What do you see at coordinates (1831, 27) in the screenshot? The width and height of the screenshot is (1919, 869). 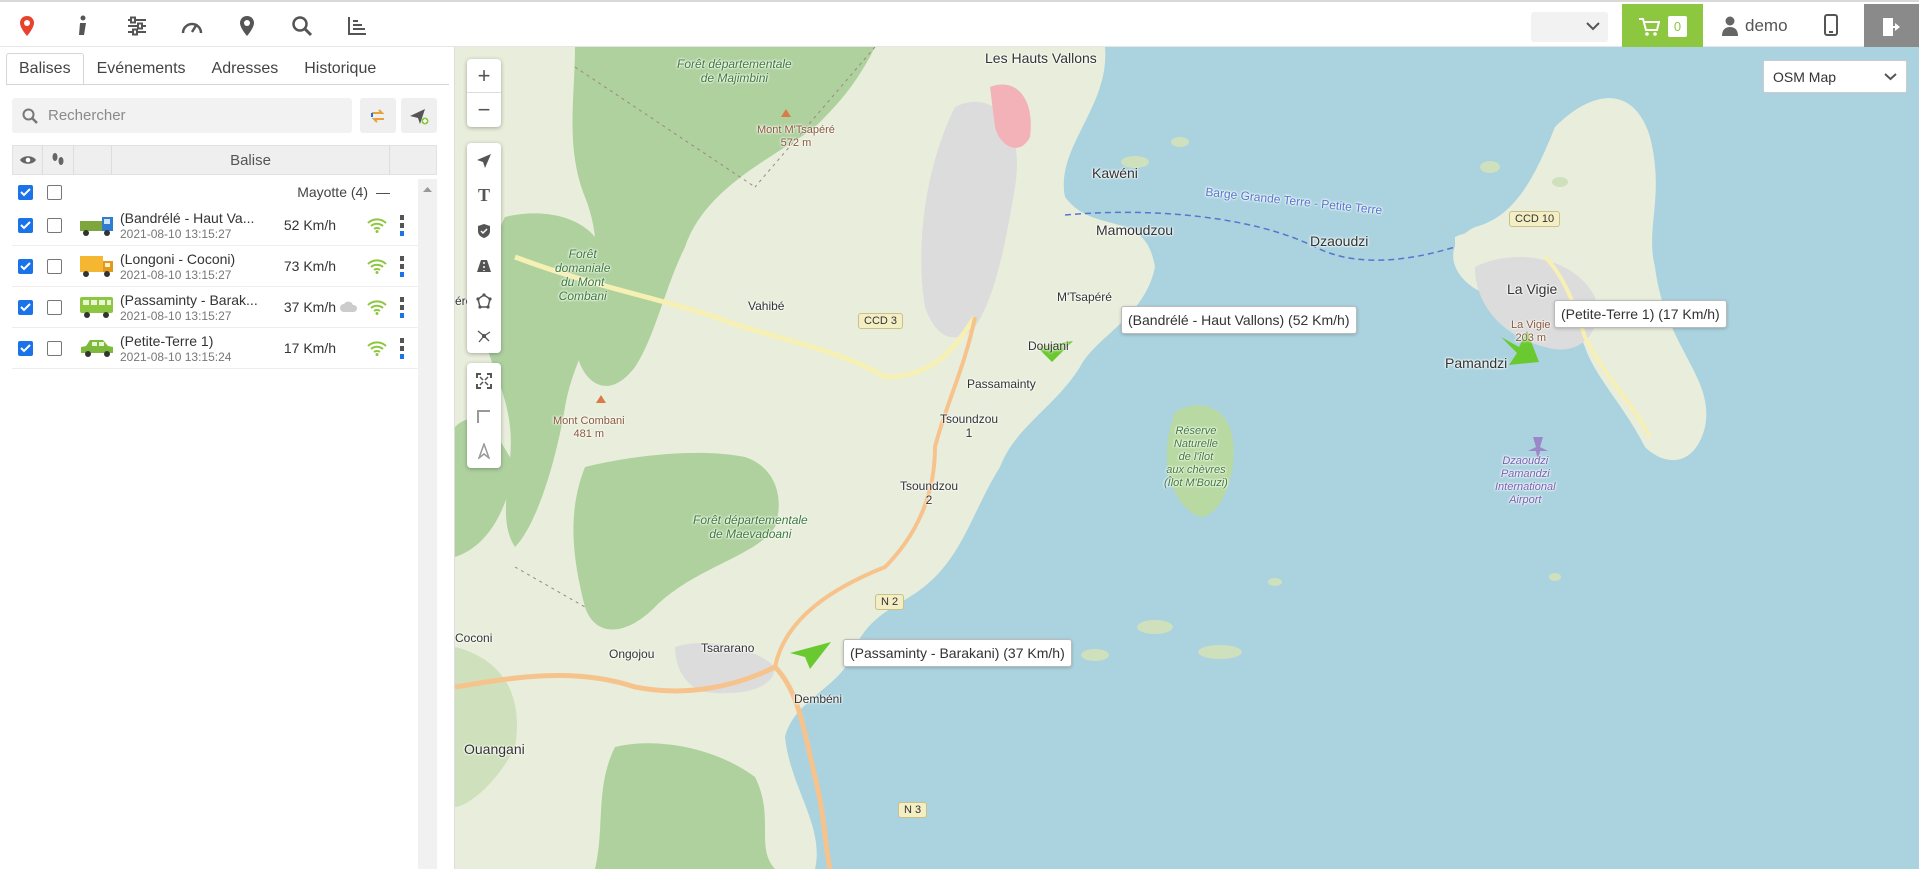 I see `mobile-icon` at bounding box center [1831, 27].